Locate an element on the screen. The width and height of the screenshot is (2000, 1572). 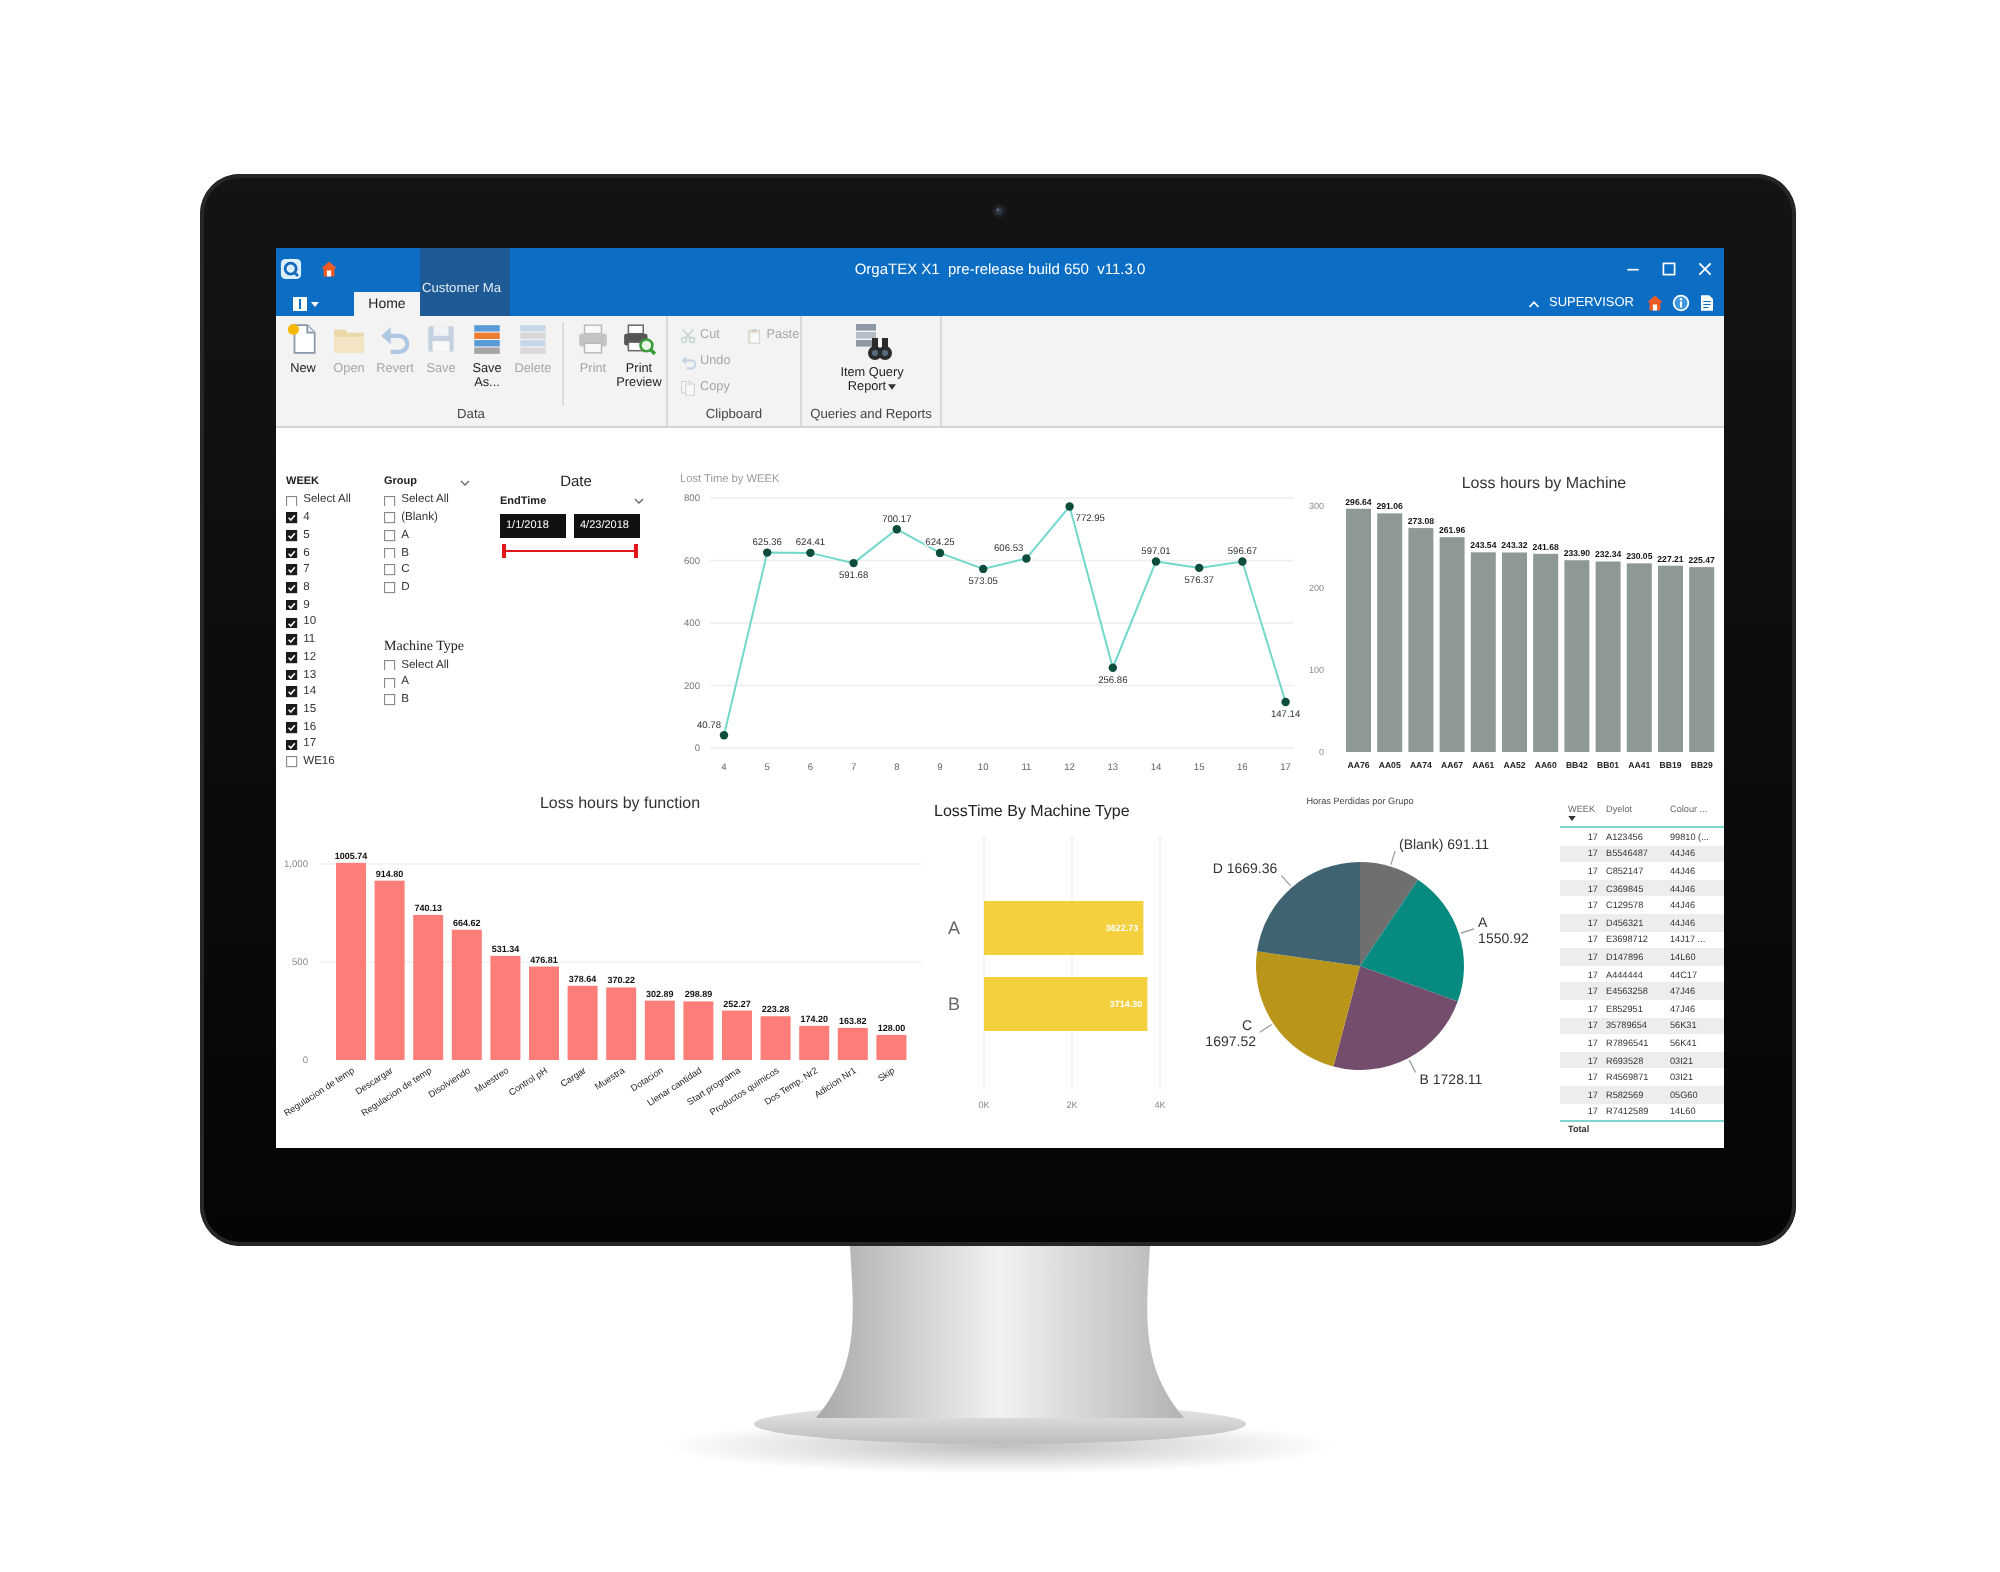
scissors-icon is located at coordinates (688, 335).